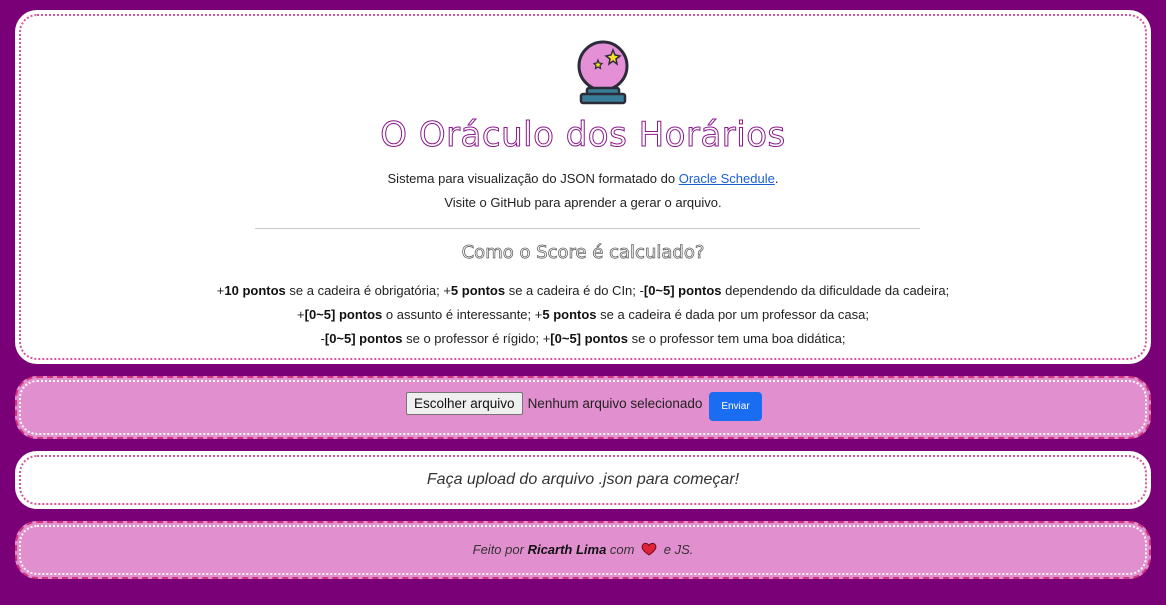  Describe the element at coordinates (255, 290) in the screenshot. I see `rule-points: 10 pontos` at that location.